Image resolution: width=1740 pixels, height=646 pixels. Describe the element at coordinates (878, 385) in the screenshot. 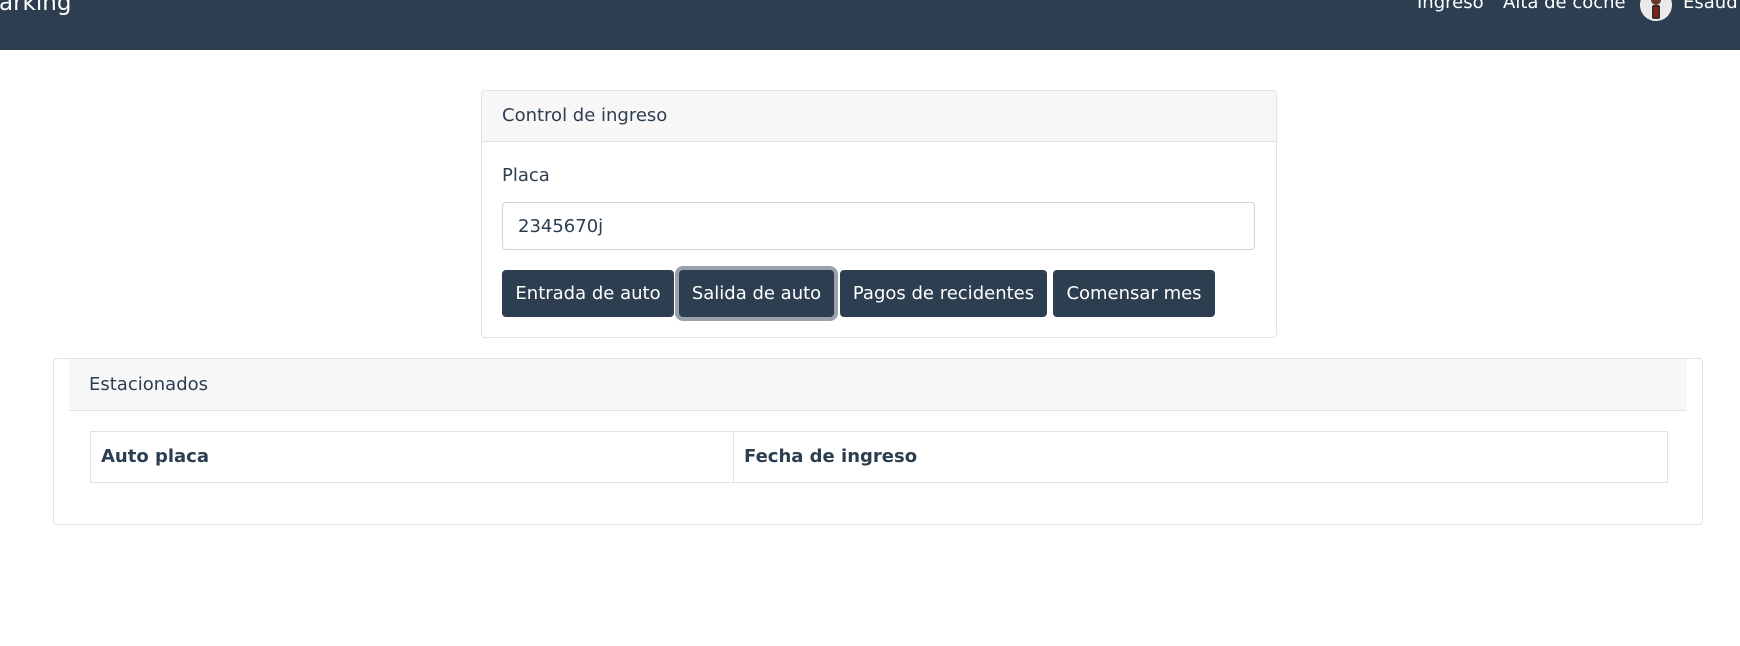

I see `estacionados-card-header: Estacionados` at that location.